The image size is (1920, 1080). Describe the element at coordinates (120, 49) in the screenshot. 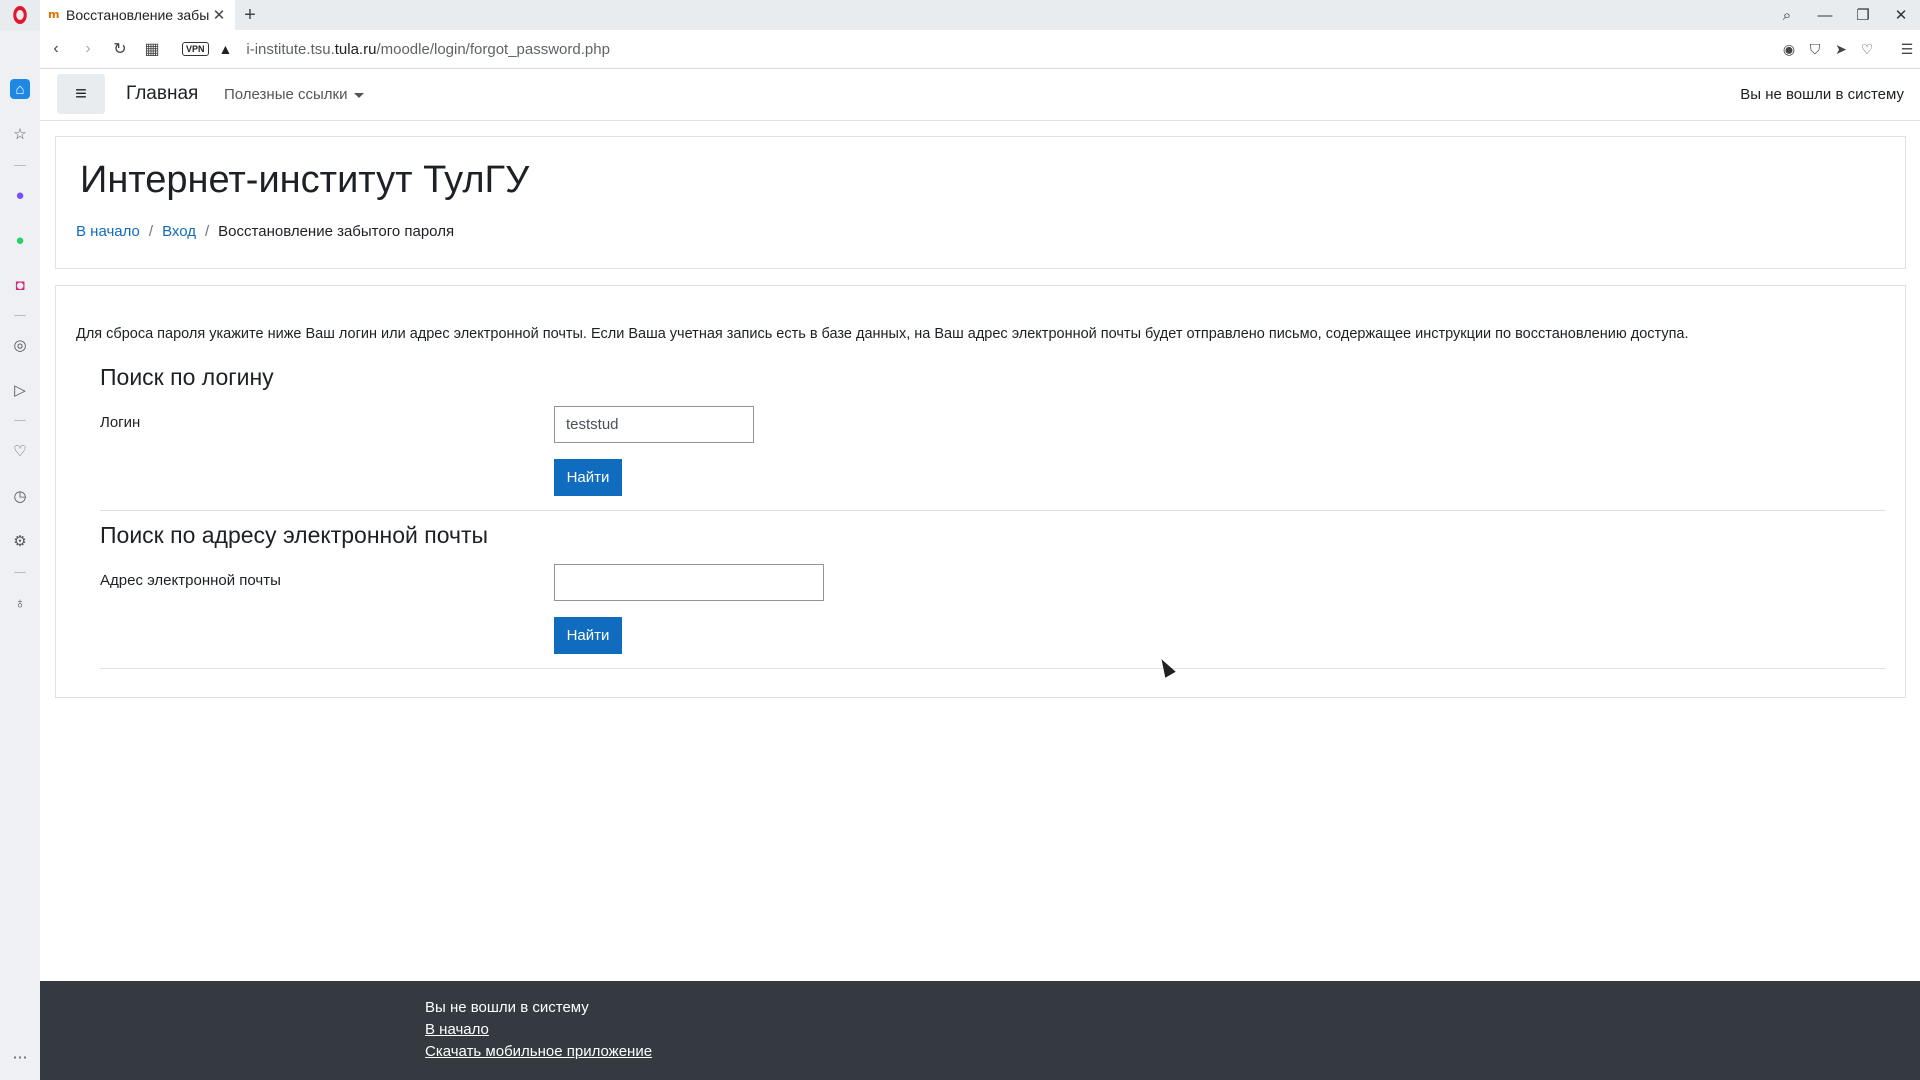

I see `reload-icon: ↻` at that location.